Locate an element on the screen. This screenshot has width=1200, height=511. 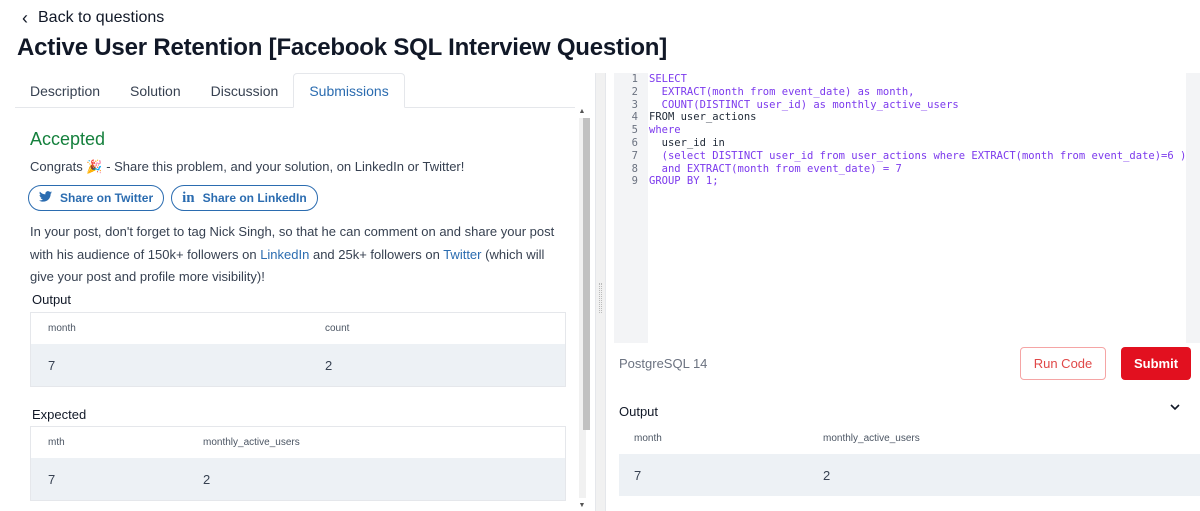
table-header: month monthly_active_users is located at coordinates (909, 438).